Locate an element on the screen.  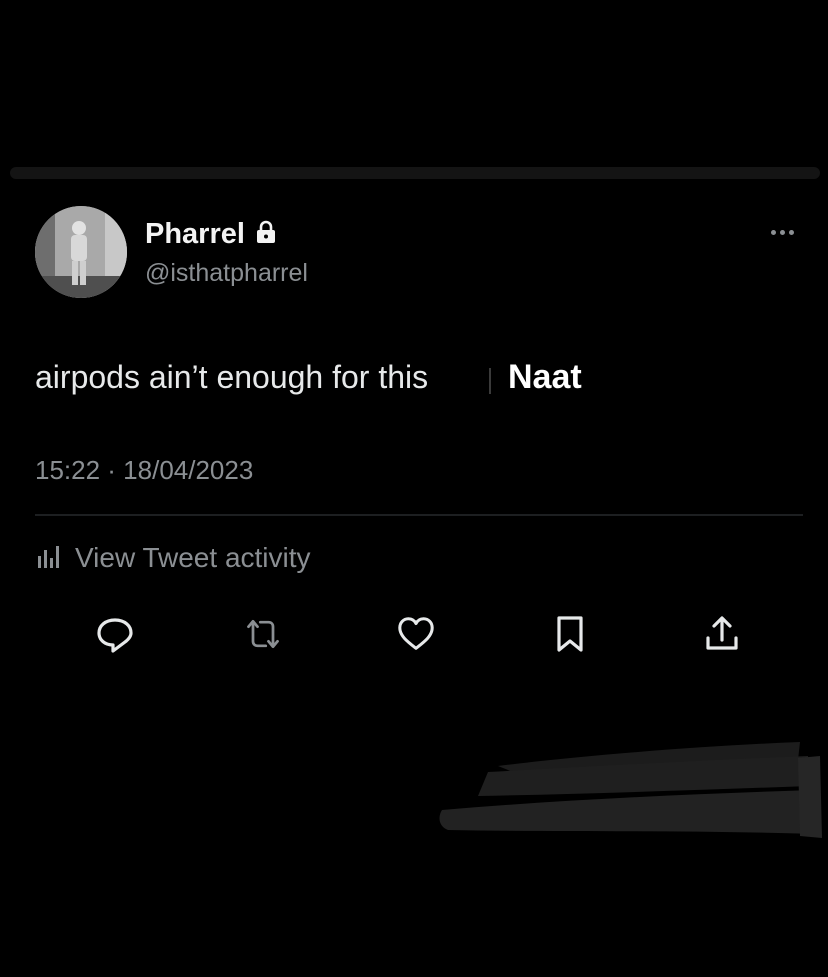
avatar-photo is located at coordinates (81, 252).